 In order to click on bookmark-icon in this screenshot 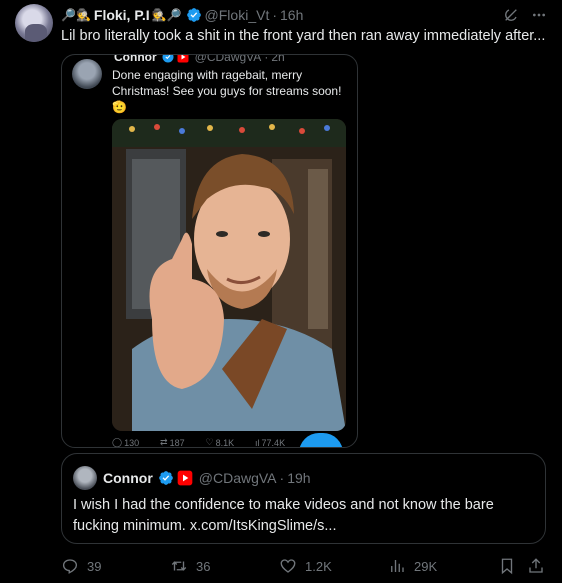, I will do `click(507, 566)`.